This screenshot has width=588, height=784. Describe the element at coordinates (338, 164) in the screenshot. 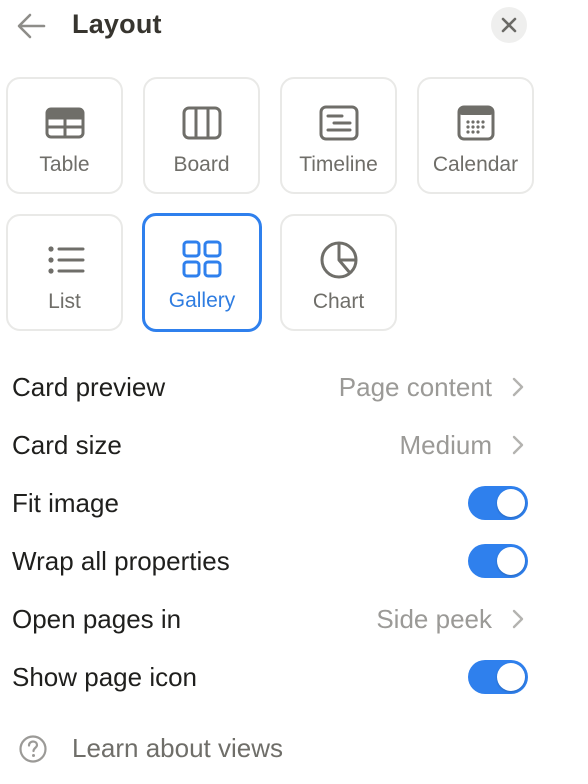

I see `layout-option-label: Timeline` at that location.